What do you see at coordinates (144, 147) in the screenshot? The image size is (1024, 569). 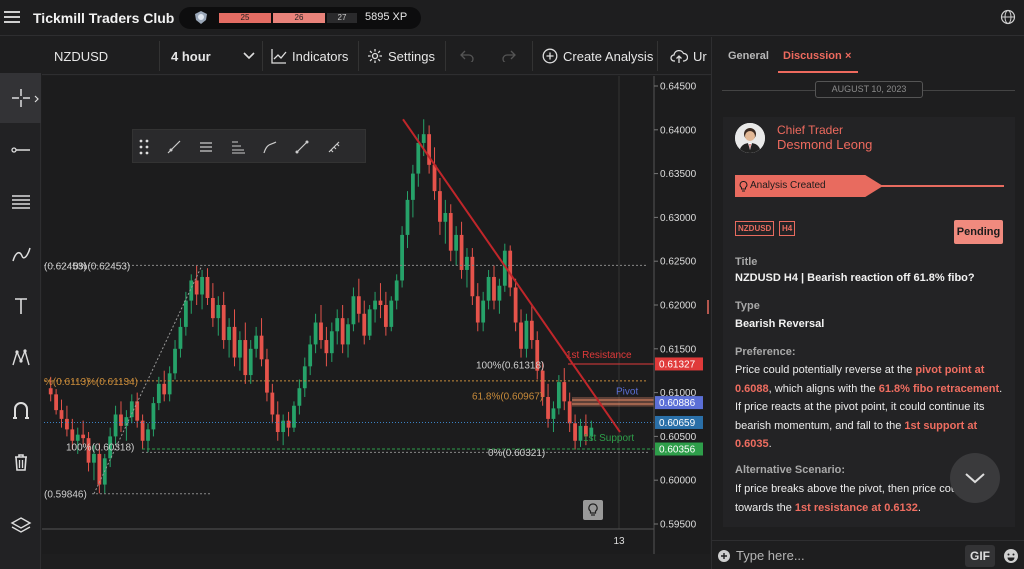 I see `drag-handle-icon` at bounding box center [144, 147].